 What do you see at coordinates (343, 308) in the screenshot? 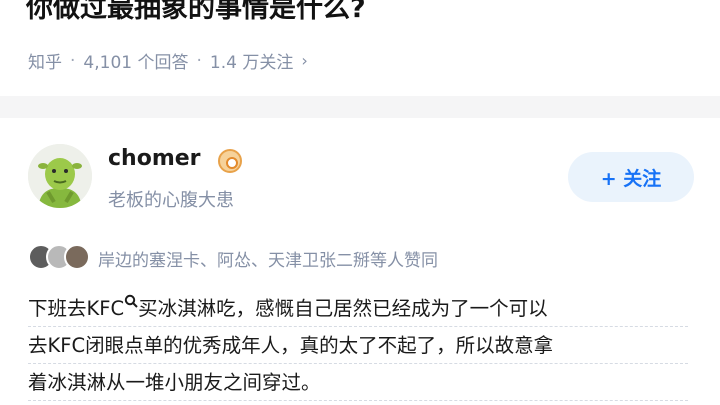
I see `answer-text: 买冰淇淋吃，感慨自己居然已经成为了一个可以` at bounding box center [343, 308].